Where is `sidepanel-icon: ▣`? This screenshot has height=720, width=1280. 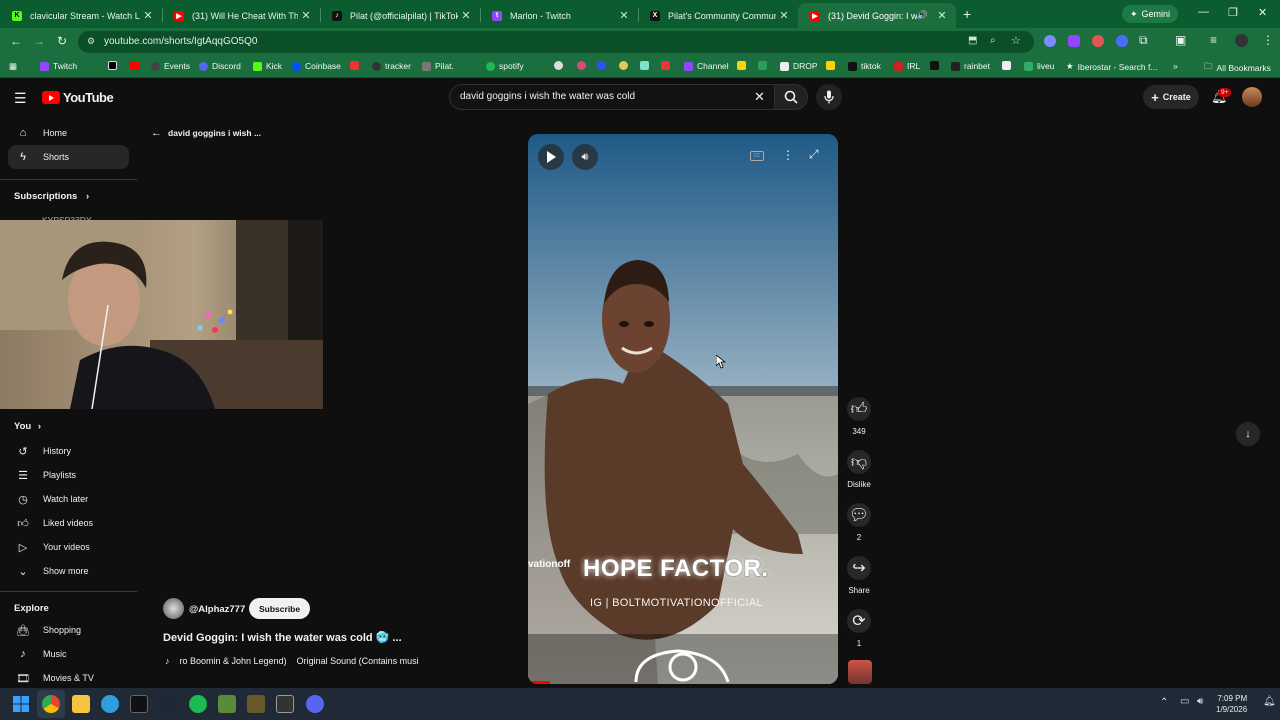 sidepanel-icon: ▣ is located at coordinates (1180, 40).